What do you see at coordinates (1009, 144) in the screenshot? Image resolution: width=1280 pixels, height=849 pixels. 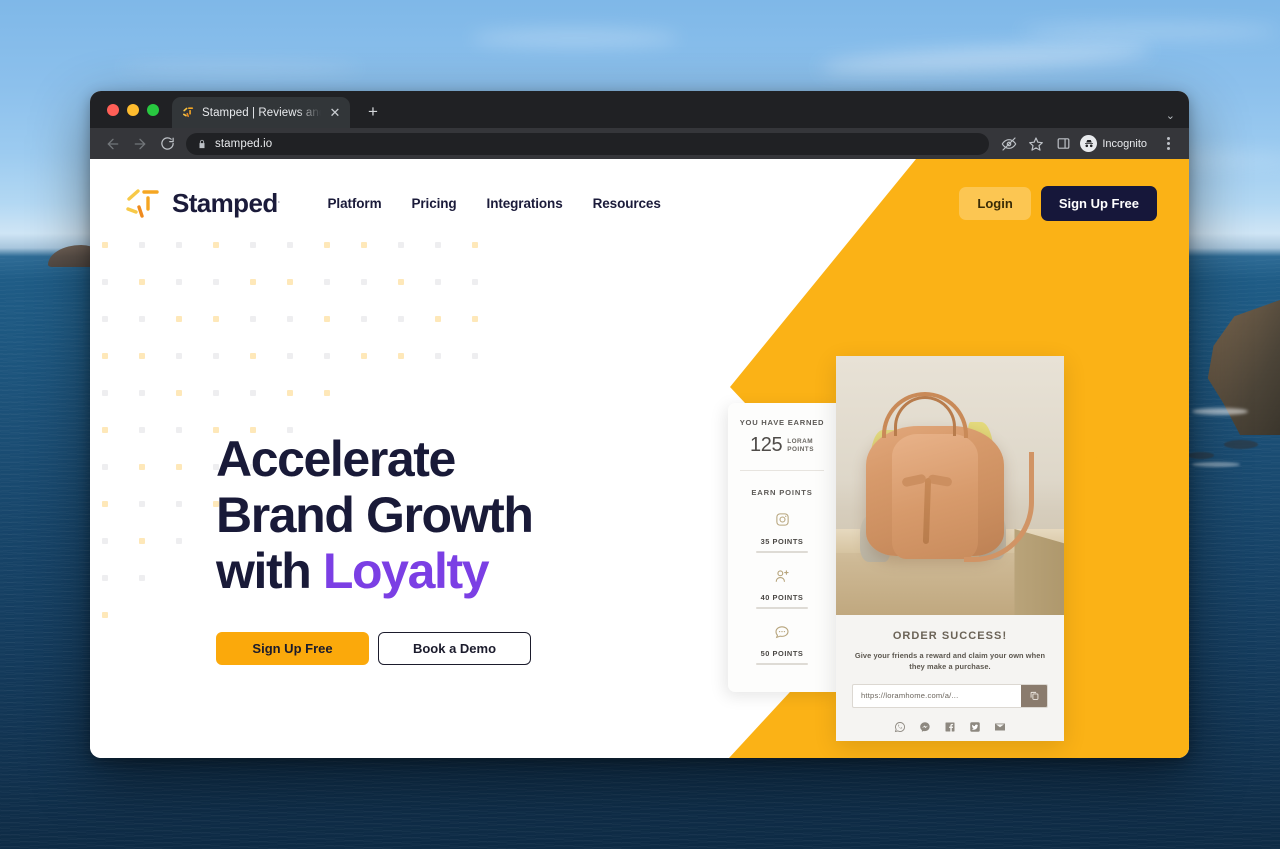 I see `eye-slash-icon` at bounding box center [1009, 144].